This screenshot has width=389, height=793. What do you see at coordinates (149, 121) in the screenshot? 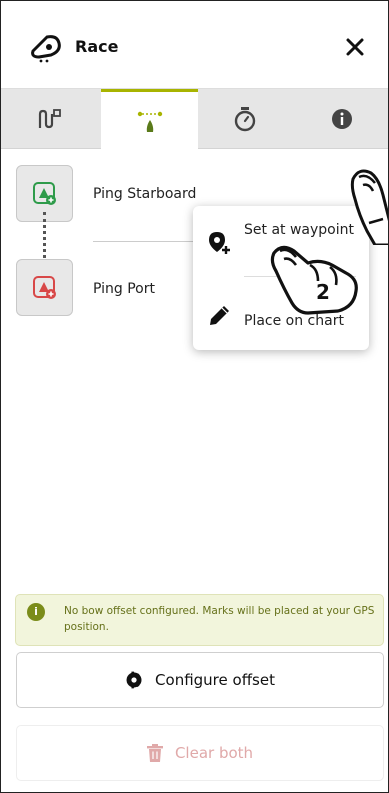
I see `start-line-icon` at bounding box center [149, 121].